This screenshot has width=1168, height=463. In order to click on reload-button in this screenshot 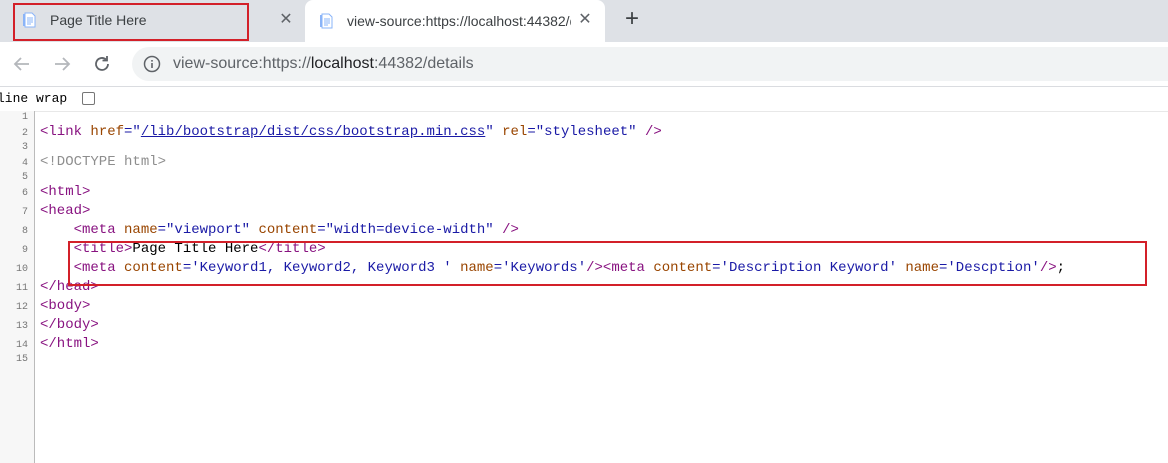, I will do `click(102, 64)`.